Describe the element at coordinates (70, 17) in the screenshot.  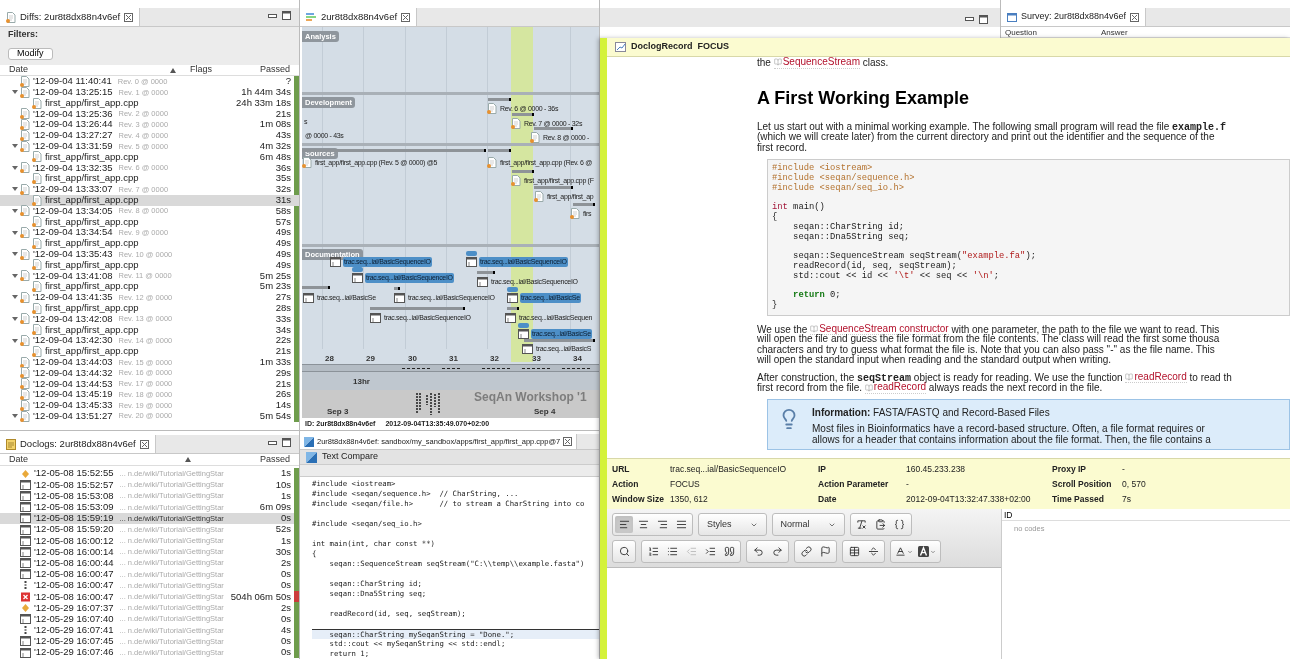
I see `panel-tab: Diffs: 2ur8t8dx88n4v6ef` at that location.